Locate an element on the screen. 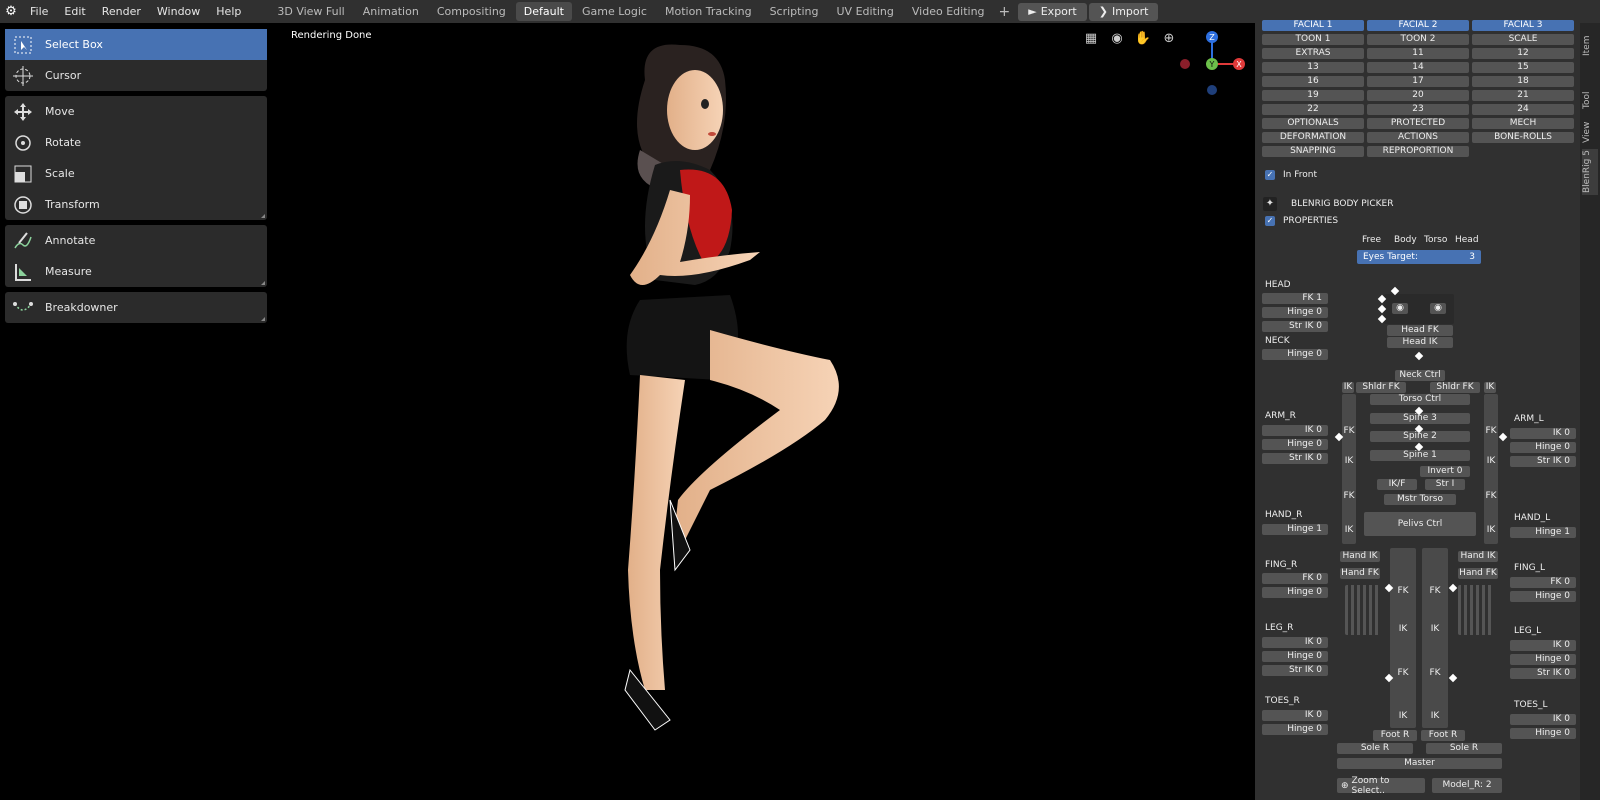  arm-r-hinge-prop: Hinge 0 is located at coordinates (1295, 444).